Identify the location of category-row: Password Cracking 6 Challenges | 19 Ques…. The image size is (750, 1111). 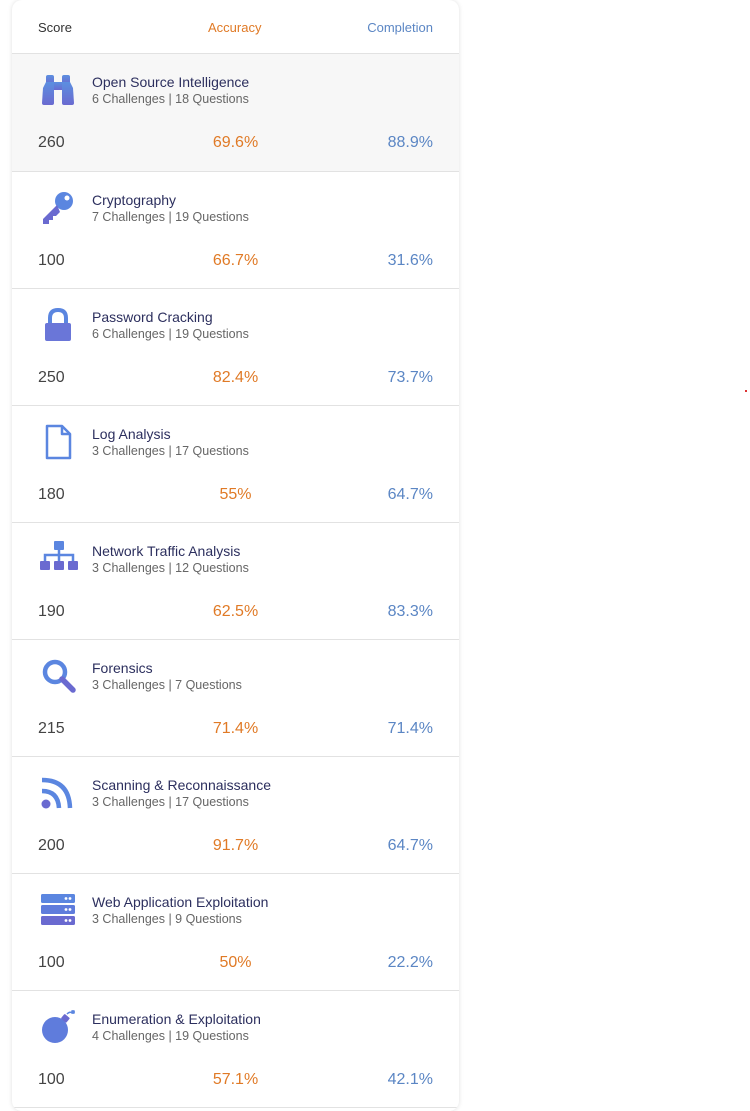
(235, 347).